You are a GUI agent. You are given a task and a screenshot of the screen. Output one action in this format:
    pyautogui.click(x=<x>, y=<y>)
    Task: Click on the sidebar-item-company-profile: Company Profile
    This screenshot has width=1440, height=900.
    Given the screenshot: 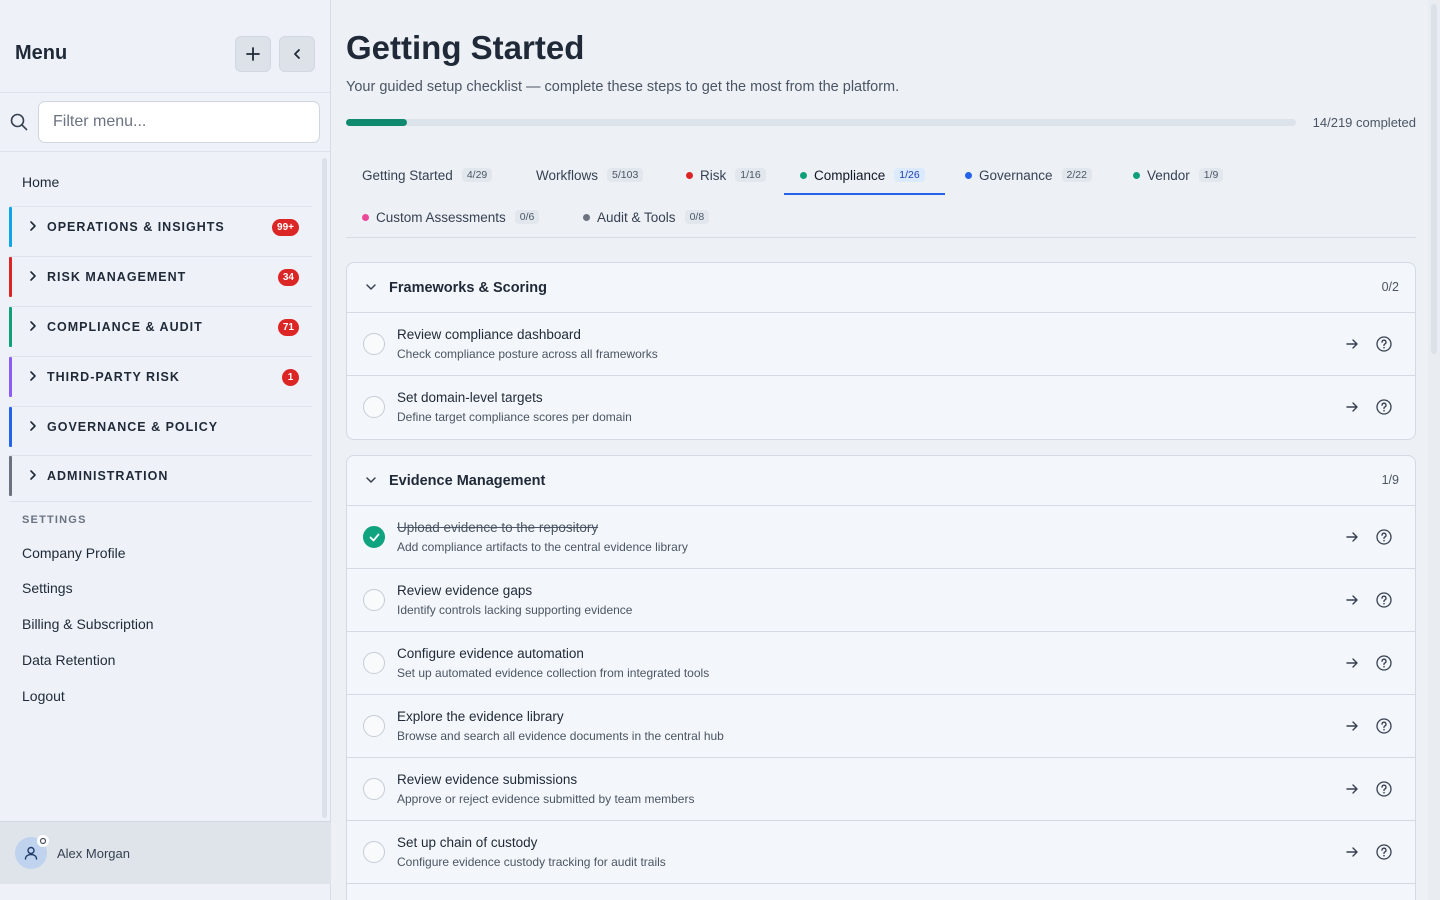 What is the action you would take?
    pyautogui.click(x=74, y=553)
    